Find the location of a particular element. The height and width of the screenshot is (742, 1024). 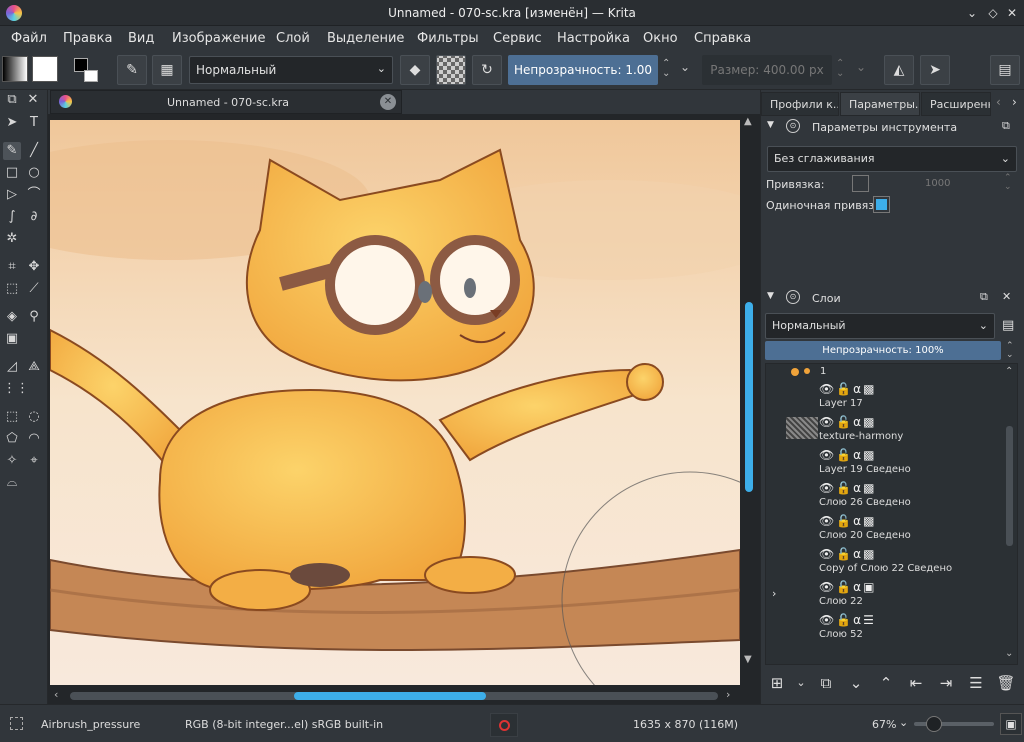

zoom-slider is located at coordinates (954, 724).